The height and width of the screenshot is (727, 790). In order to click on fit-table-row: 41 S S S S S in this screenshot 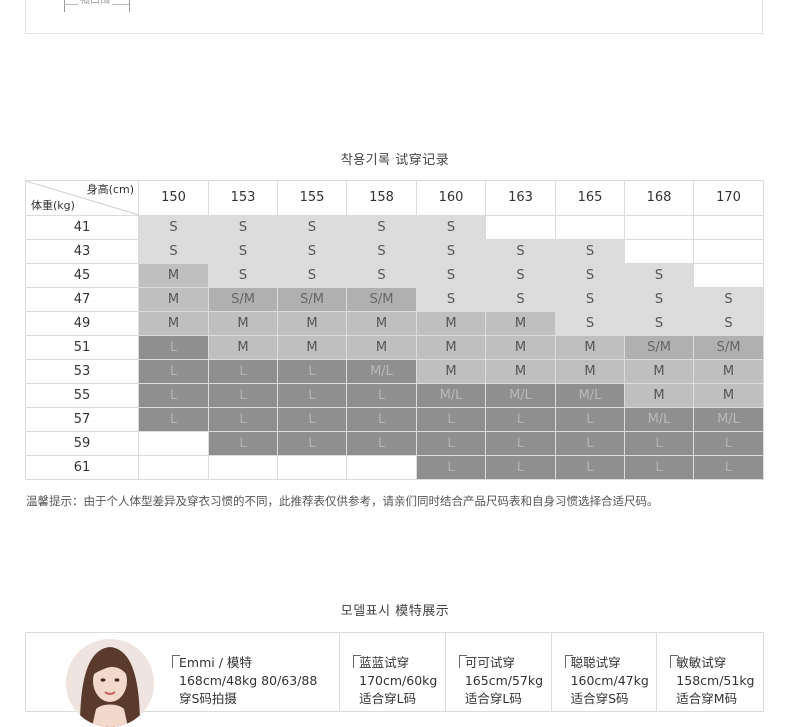, I will do `click(394, 227)`.